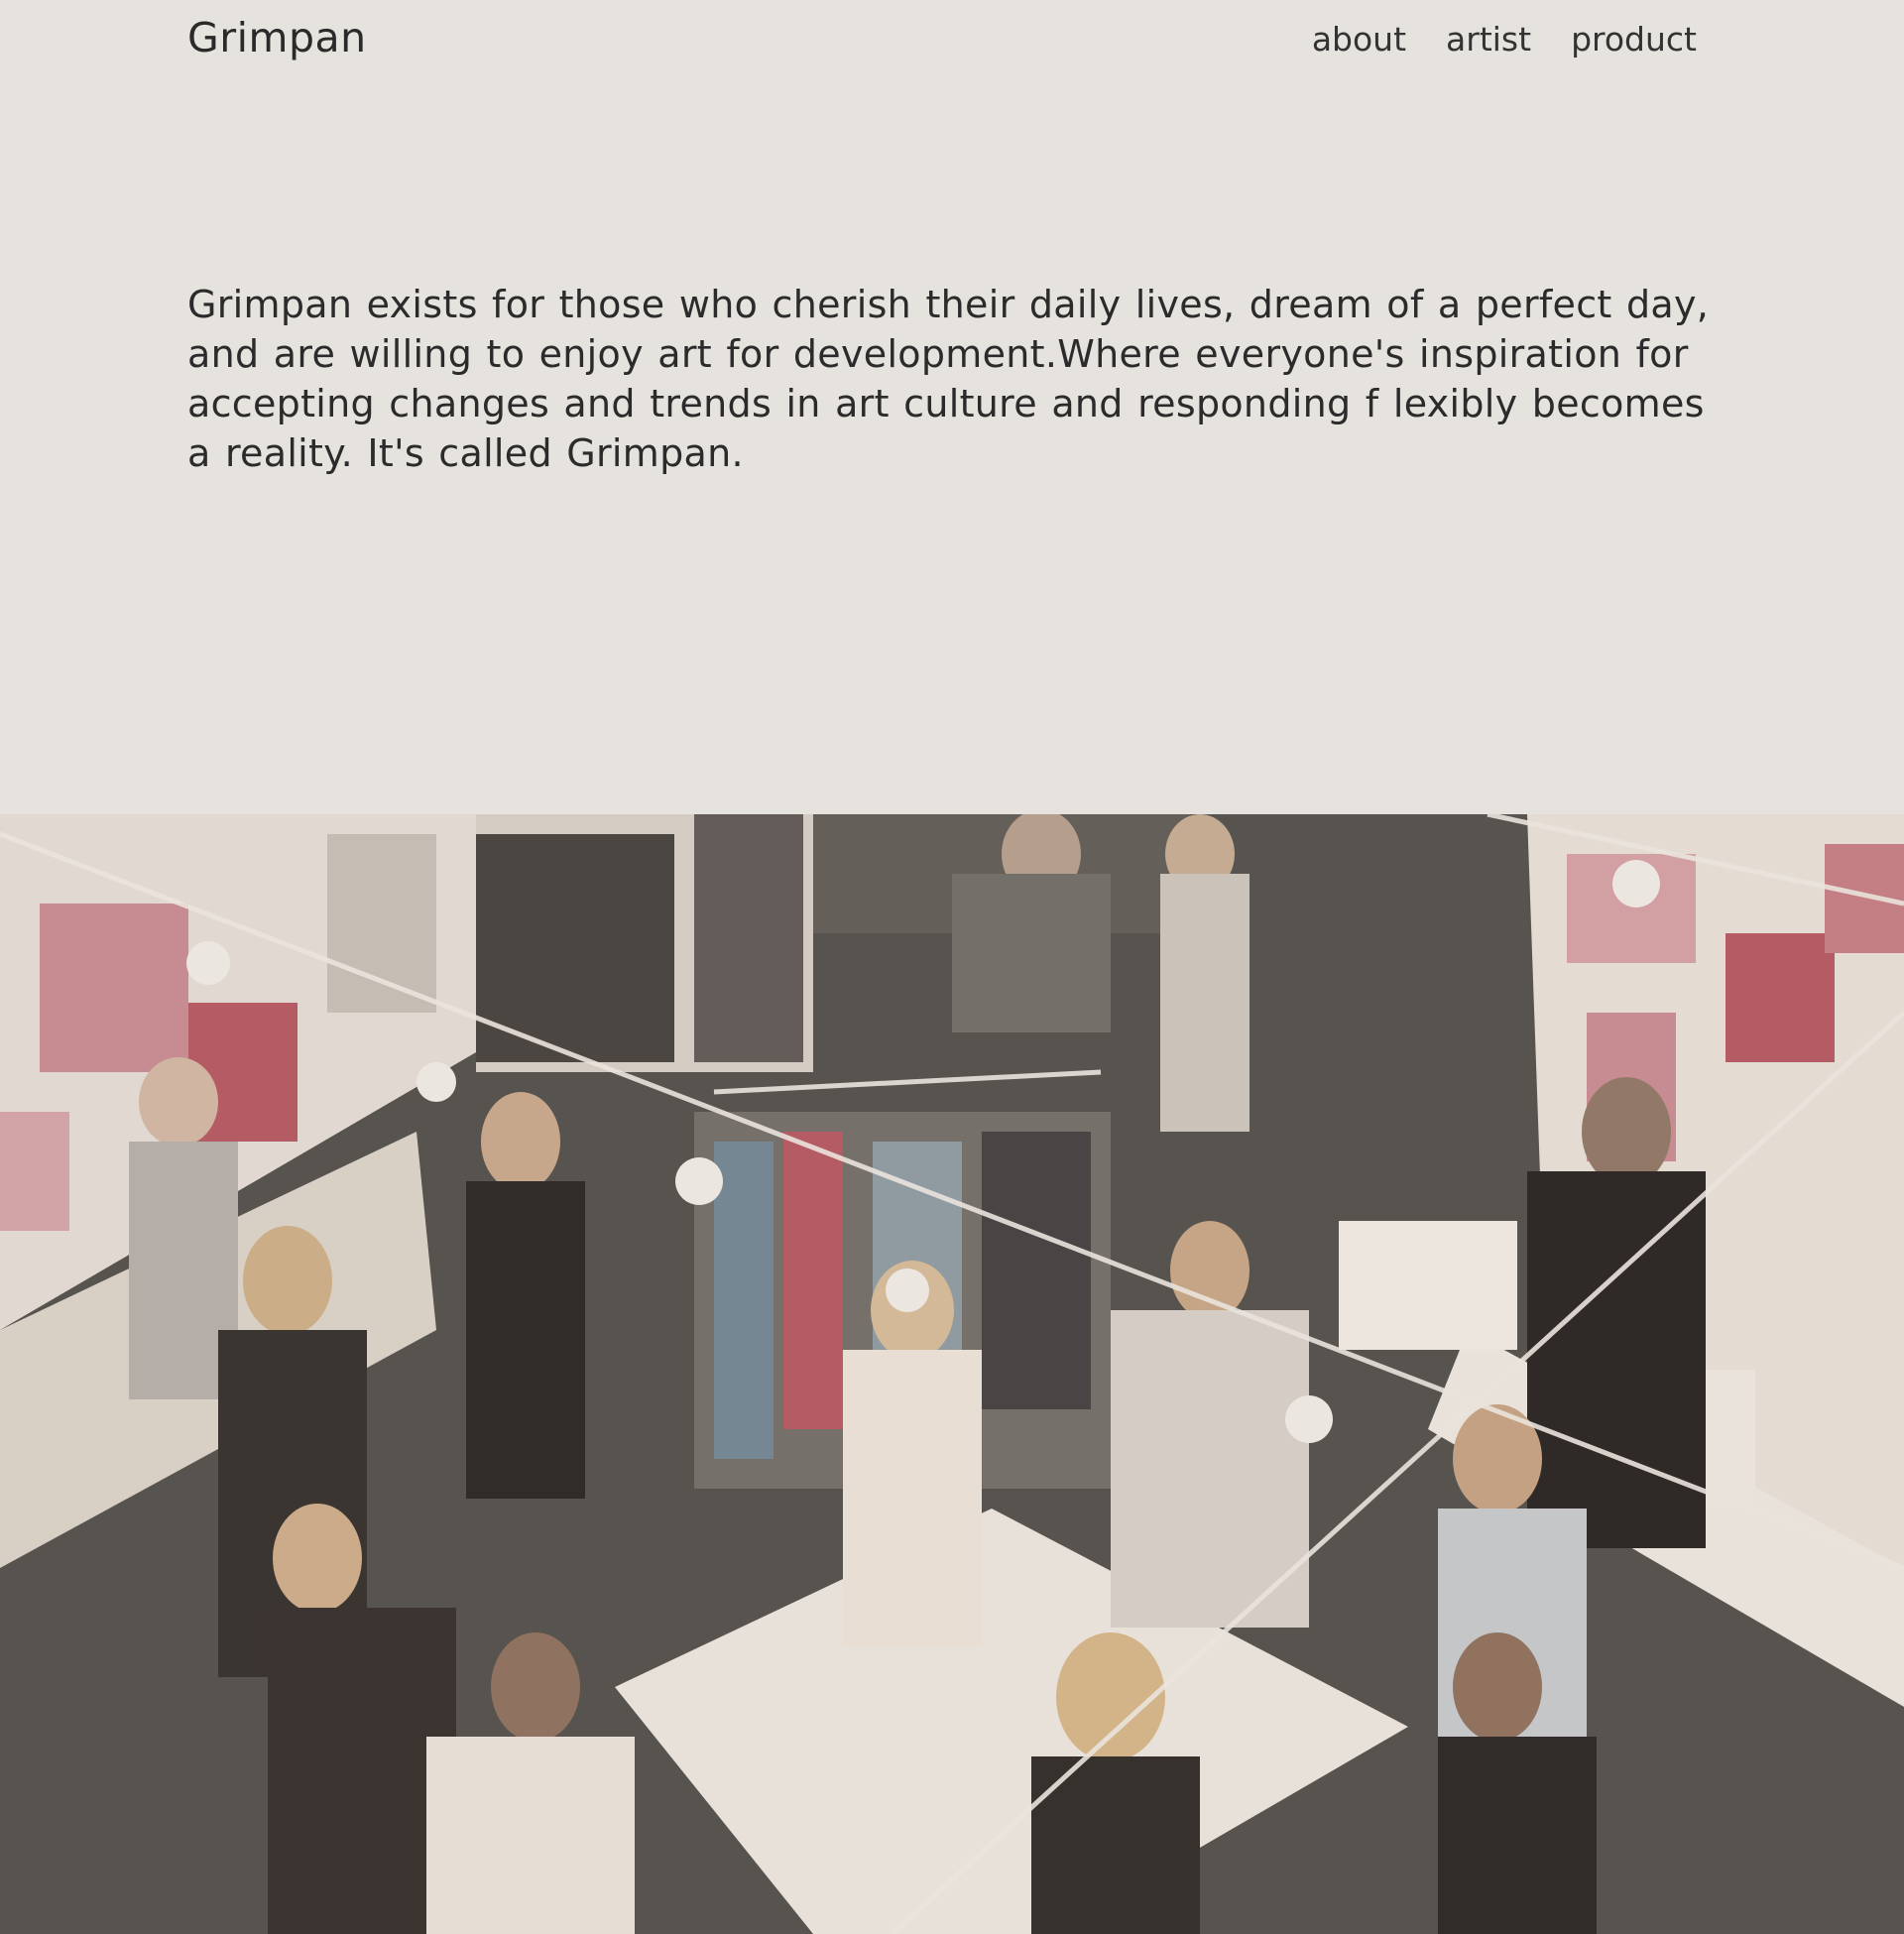 The width and height of the screenshot is (1904, 1934). What do you see at coordinates (942, 40) in the screenshot?
I see `site-header: Grimpan about artist product` at bounding box center [942, 40].